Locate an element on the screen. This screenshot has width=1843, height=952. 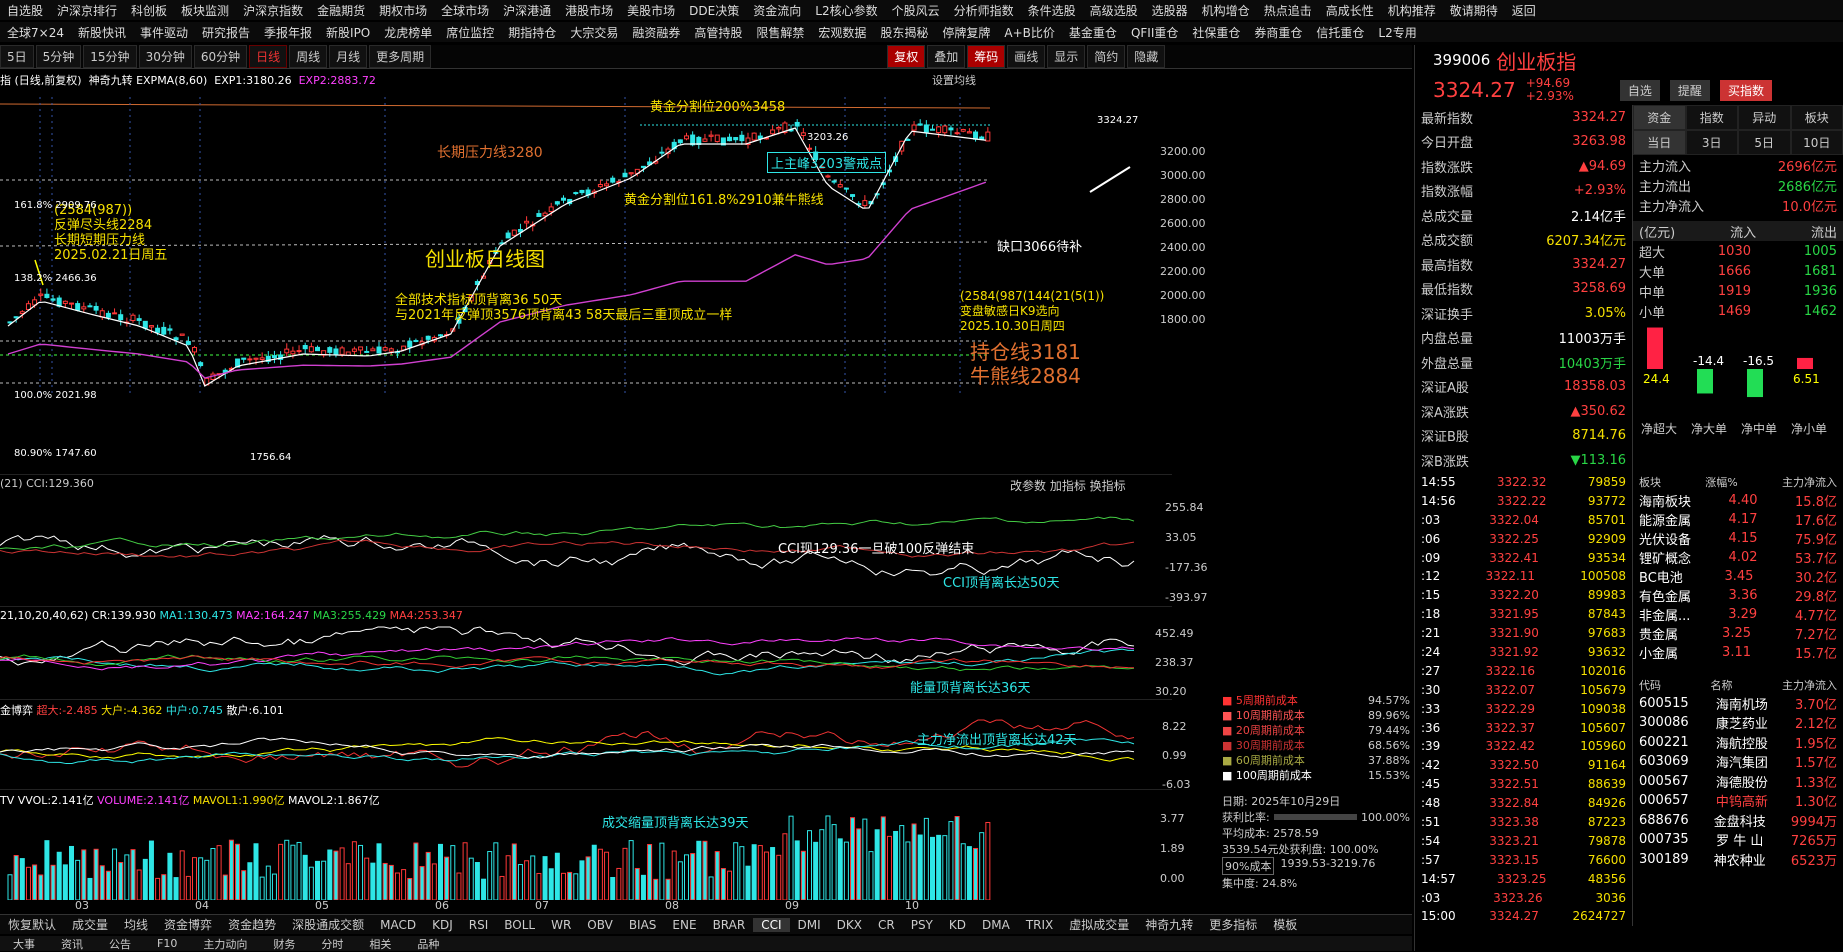
indicator-tab: 深股通成交额 is located at coordinates (328, 924).